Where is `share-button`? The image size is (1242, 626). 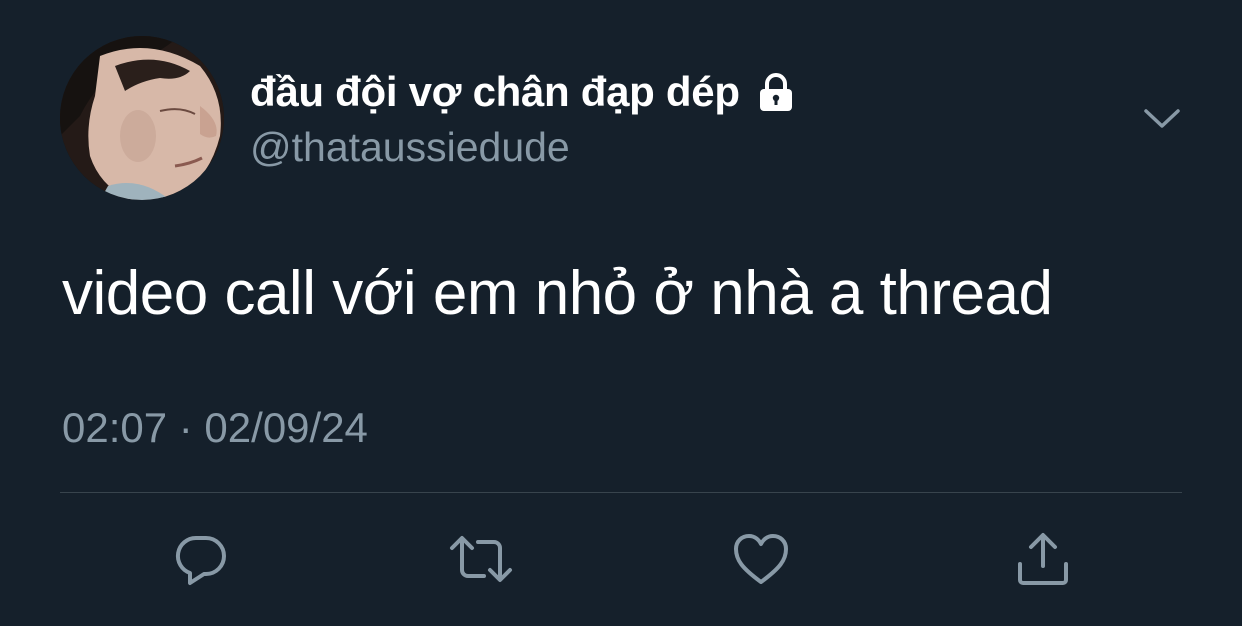 share-button is located at coordinates (1043, 559).